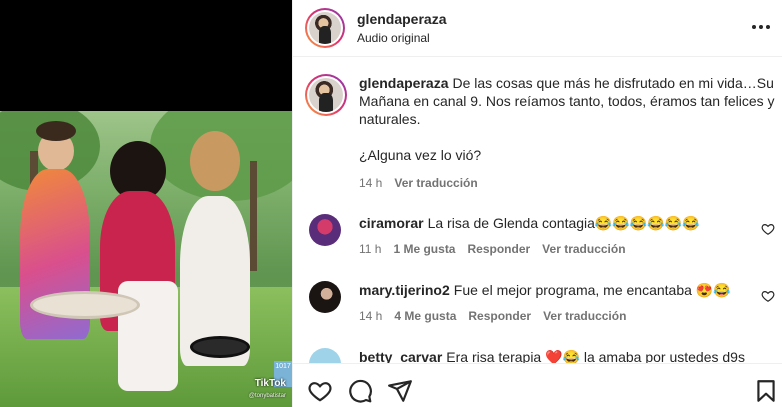 This screenshot has width=782, height=407. What do you see at coordinates (371, 316) in the screenshot?
I see `comment-time: 14 h` at bounding box center [371, 316].